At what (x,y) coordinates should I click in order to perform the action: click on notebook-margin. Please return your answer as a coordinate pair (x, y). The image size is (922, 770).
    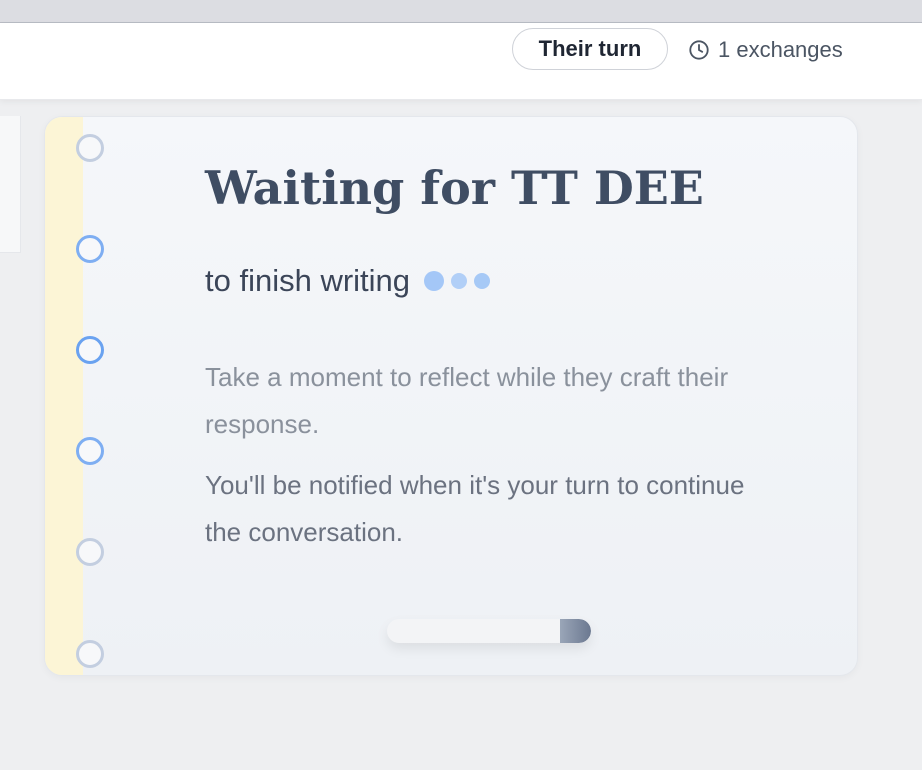
    Looking at the image, I should click on (64, 396).